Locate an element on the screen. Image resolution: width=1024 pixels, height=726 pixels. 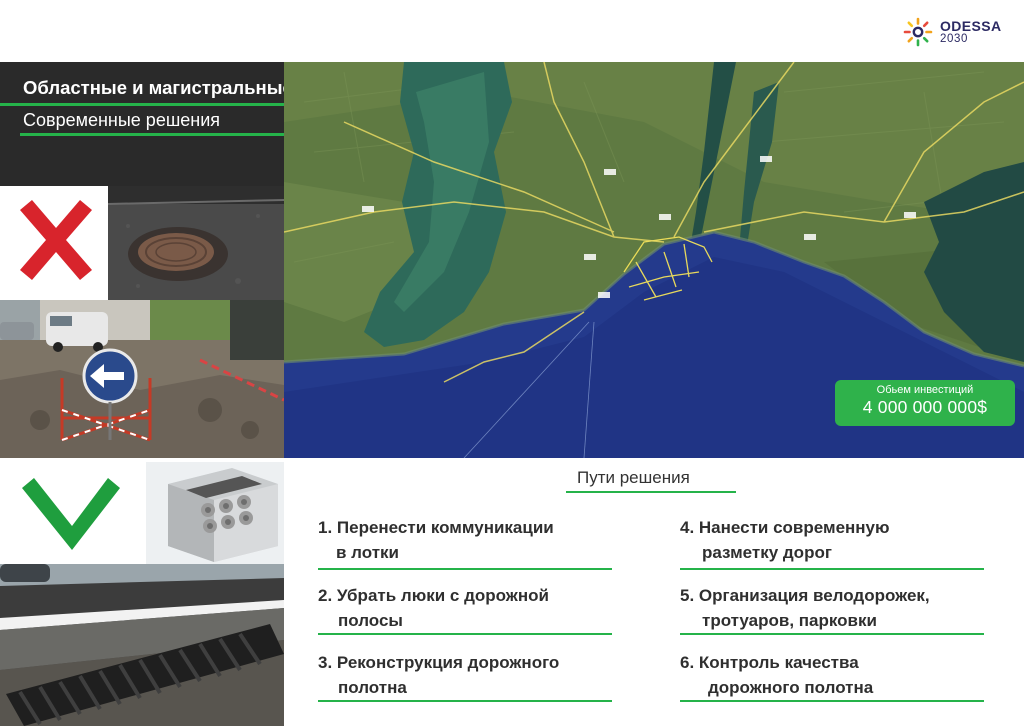
solution-item-5-underline is located at coordinates (832, 634).